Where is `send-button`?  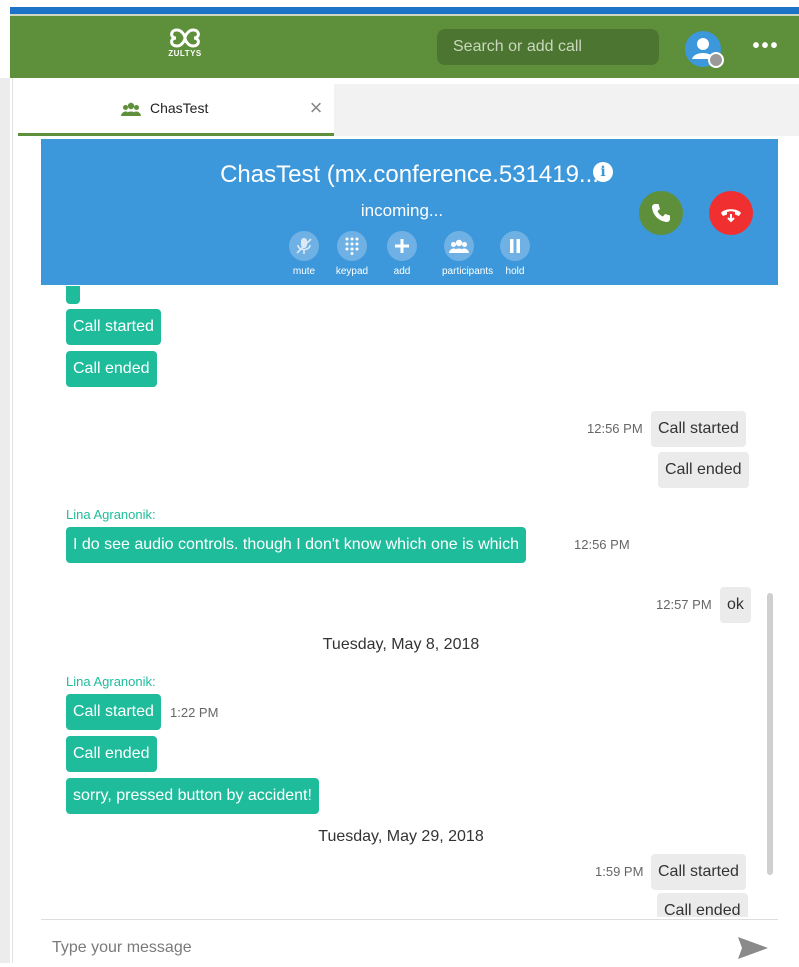
send-button is located at coordinates (753, 948).